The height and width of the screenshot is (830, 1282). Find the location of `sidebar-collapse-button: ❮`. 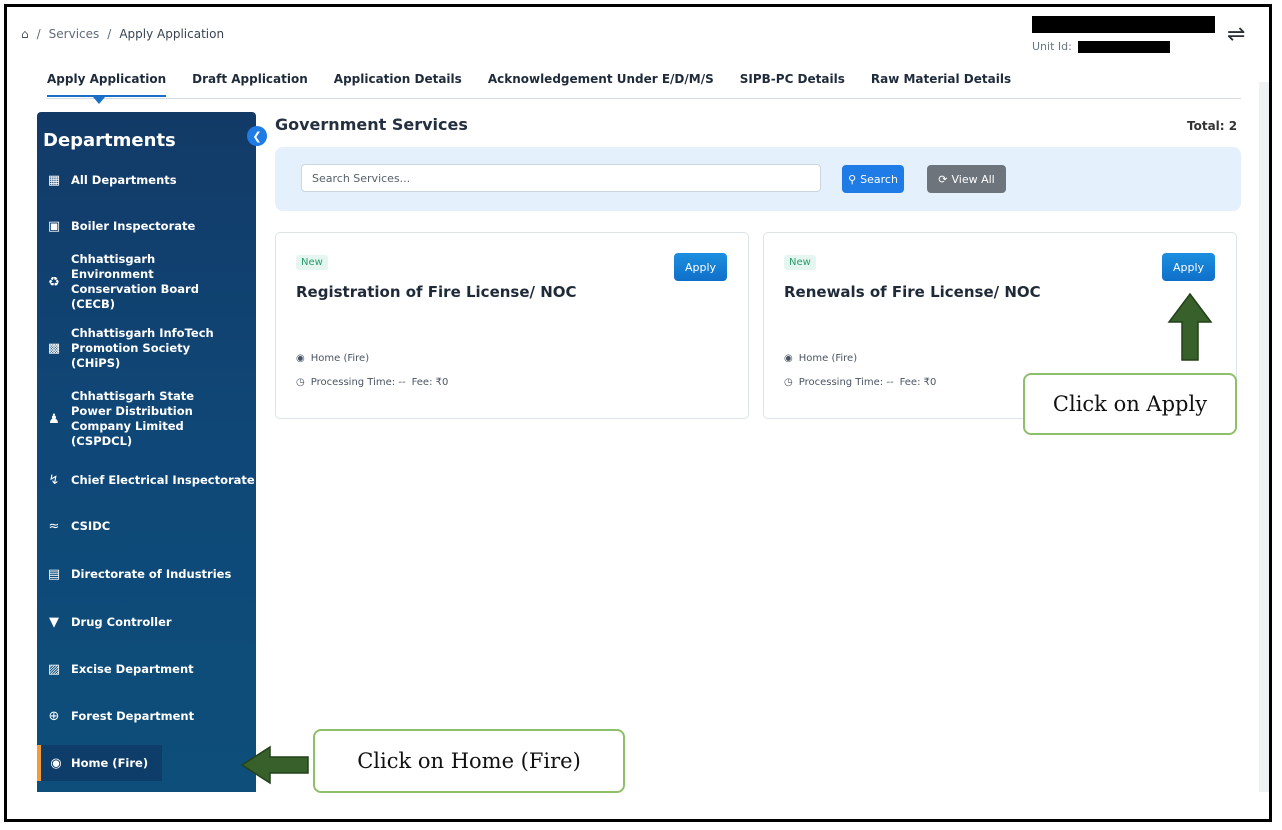

sidebar-collapse-button: ❮ is located at coordinates (257, 136).